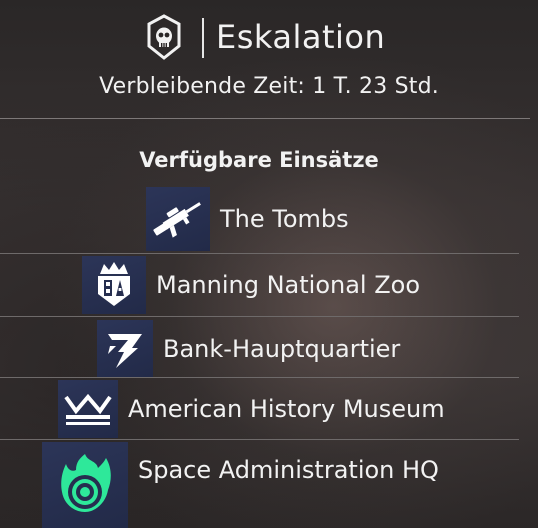  What do you see at coordinates (269, 86) in the screenshot?
I see `remaining-time-text: Verbleibende Zeit: 1 T. 23 Std.` at bounding box center [269, 86].